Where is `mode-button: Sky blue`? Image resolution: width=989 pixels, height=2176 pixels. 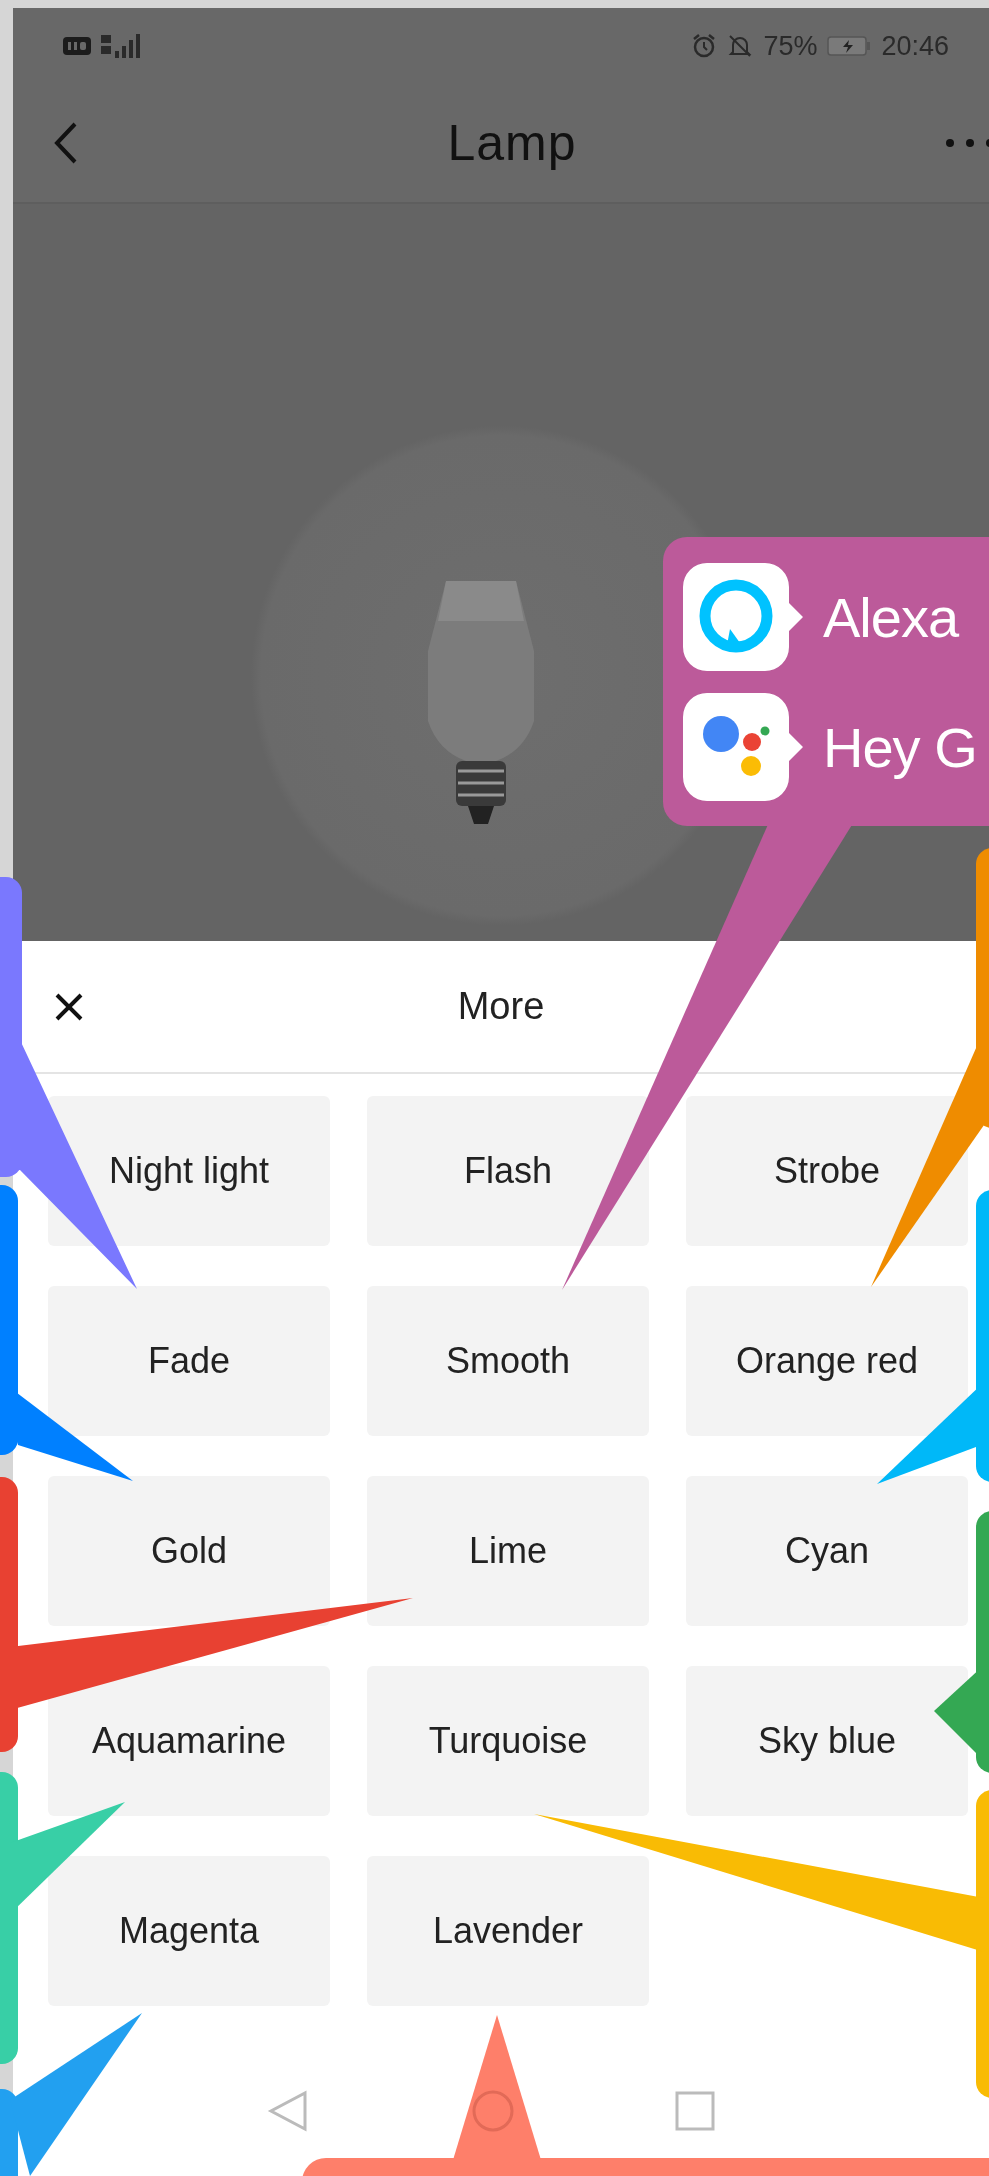
mode-button: Sky blue is located at coordinates (827, 1741).